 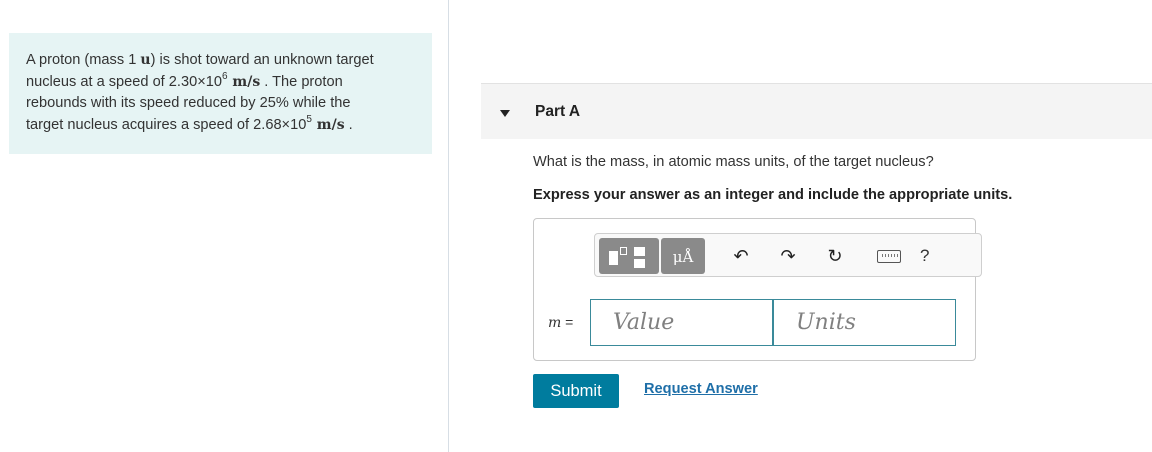 What do you see at coordinates (889, 256) in the screenshot?
I see `keyboard-icon` at bounding box center [889, 256].